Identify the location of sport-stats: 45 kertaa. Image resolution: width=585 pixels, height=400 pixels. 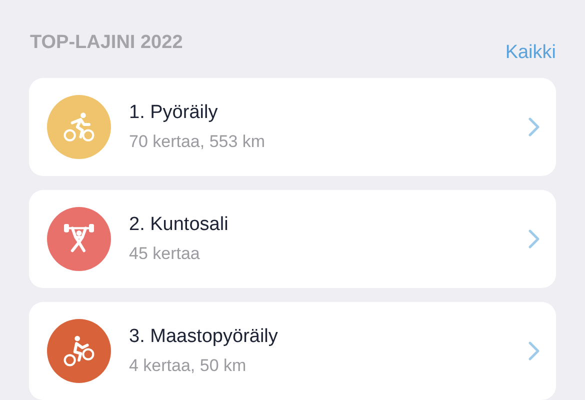
(164, 254).